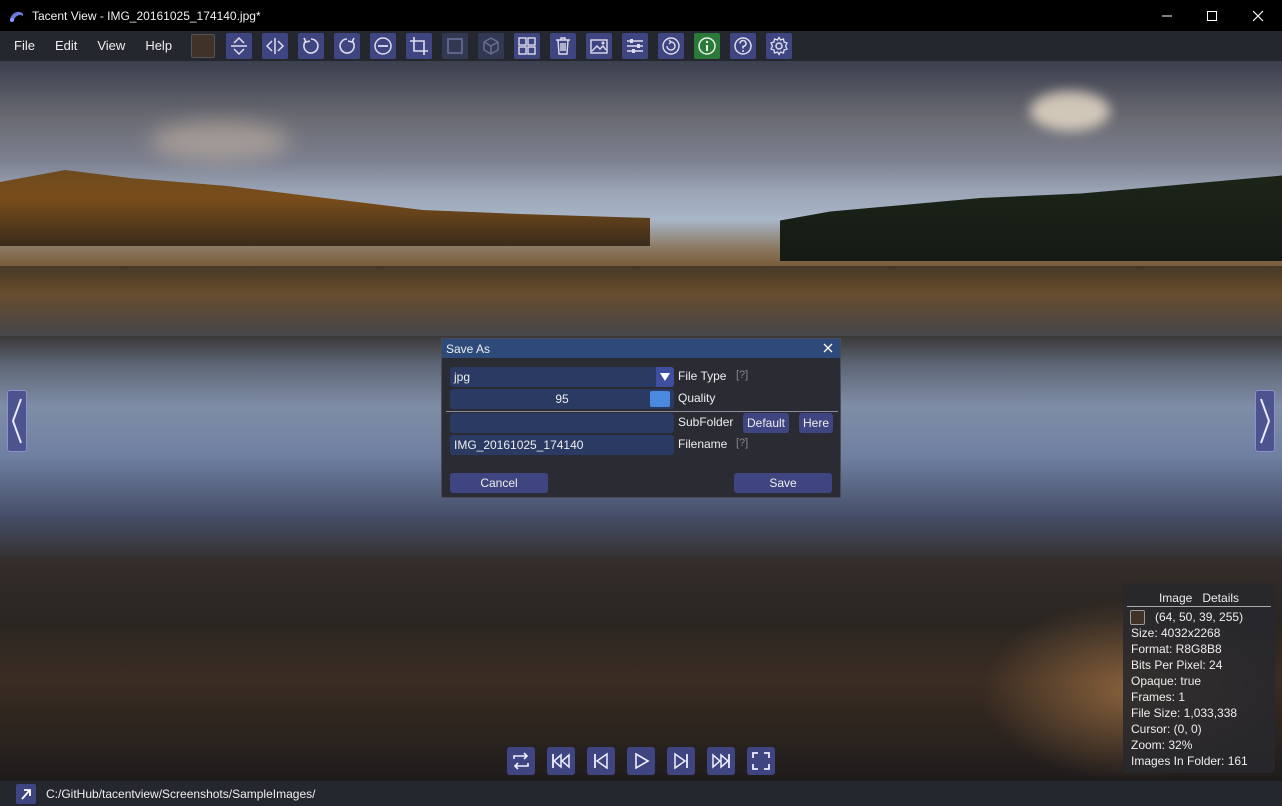  What do you see at coordinates (642, 411) in the screenshot?
I see `separator` at bounding box center [642, 411].